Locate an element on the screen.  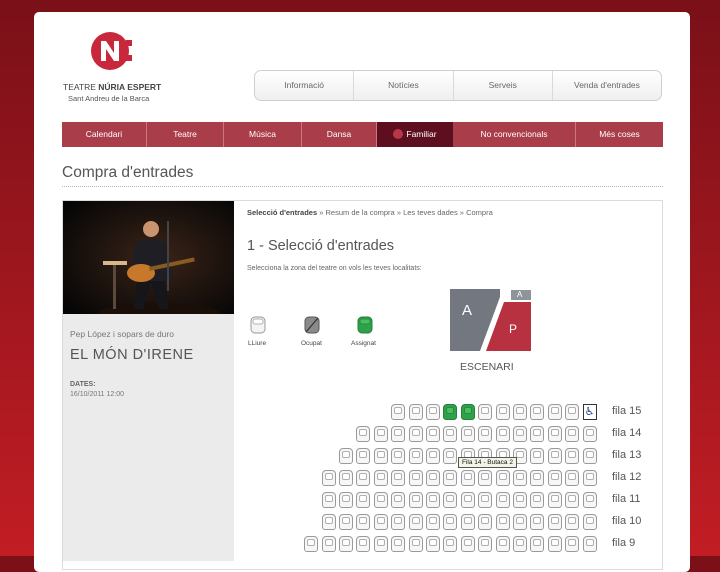
wheelchair-seat-icon: ♿ is located at coordinates (589, 412).